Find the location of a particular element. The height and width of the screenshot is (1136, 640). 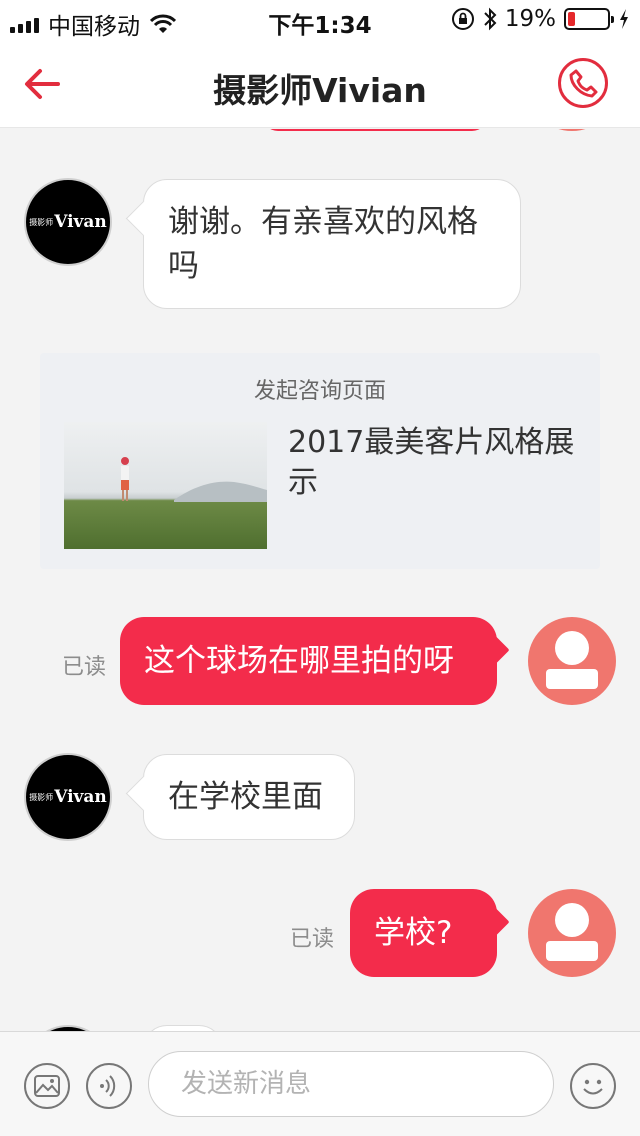

voice-icon is located at coordinates (108, 1086).